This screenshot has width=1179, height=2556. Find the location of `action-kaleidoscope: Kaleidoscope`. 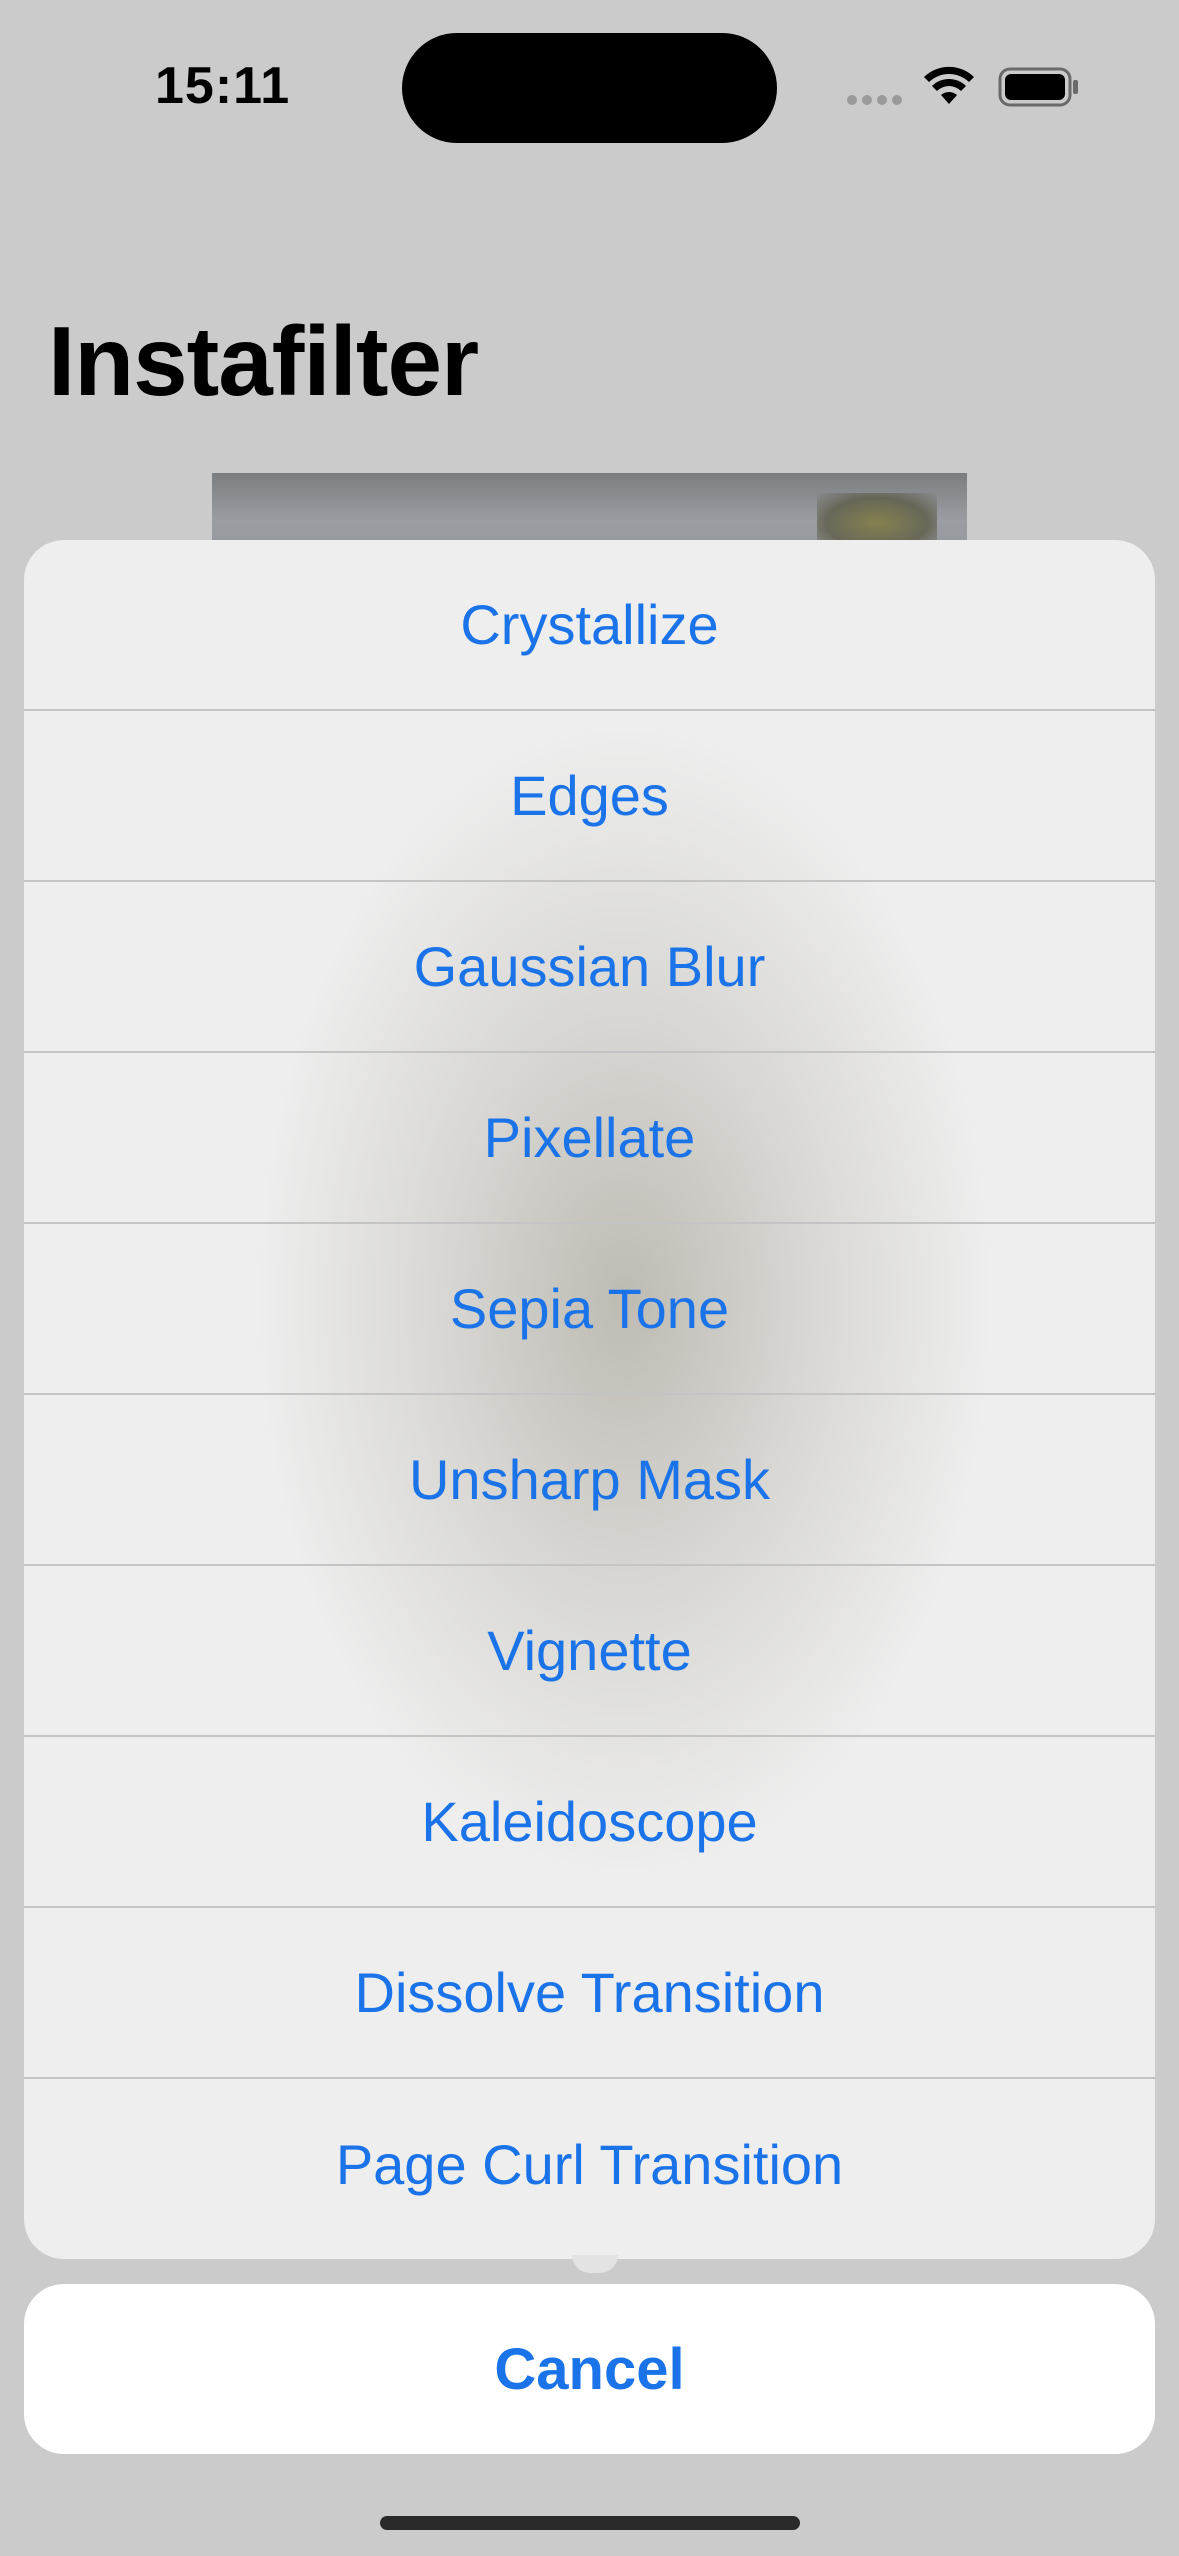

action-kaleidoscope: Kaleidoscope is located at coordinates (589, 1822).